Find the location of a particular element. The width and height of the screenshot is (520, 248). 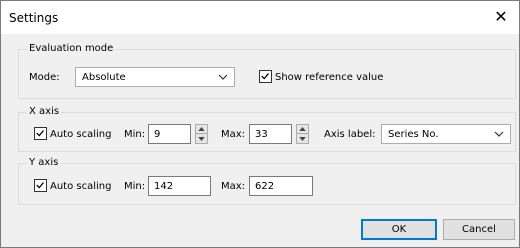

x-max-input: 33 is located at coordinates (270, 134).